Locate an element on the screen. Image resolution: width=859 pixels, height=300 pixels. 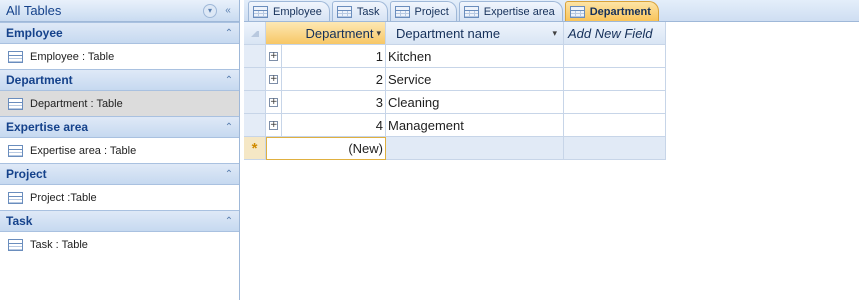
tab-project: Project is located at coordinates (423, 11).